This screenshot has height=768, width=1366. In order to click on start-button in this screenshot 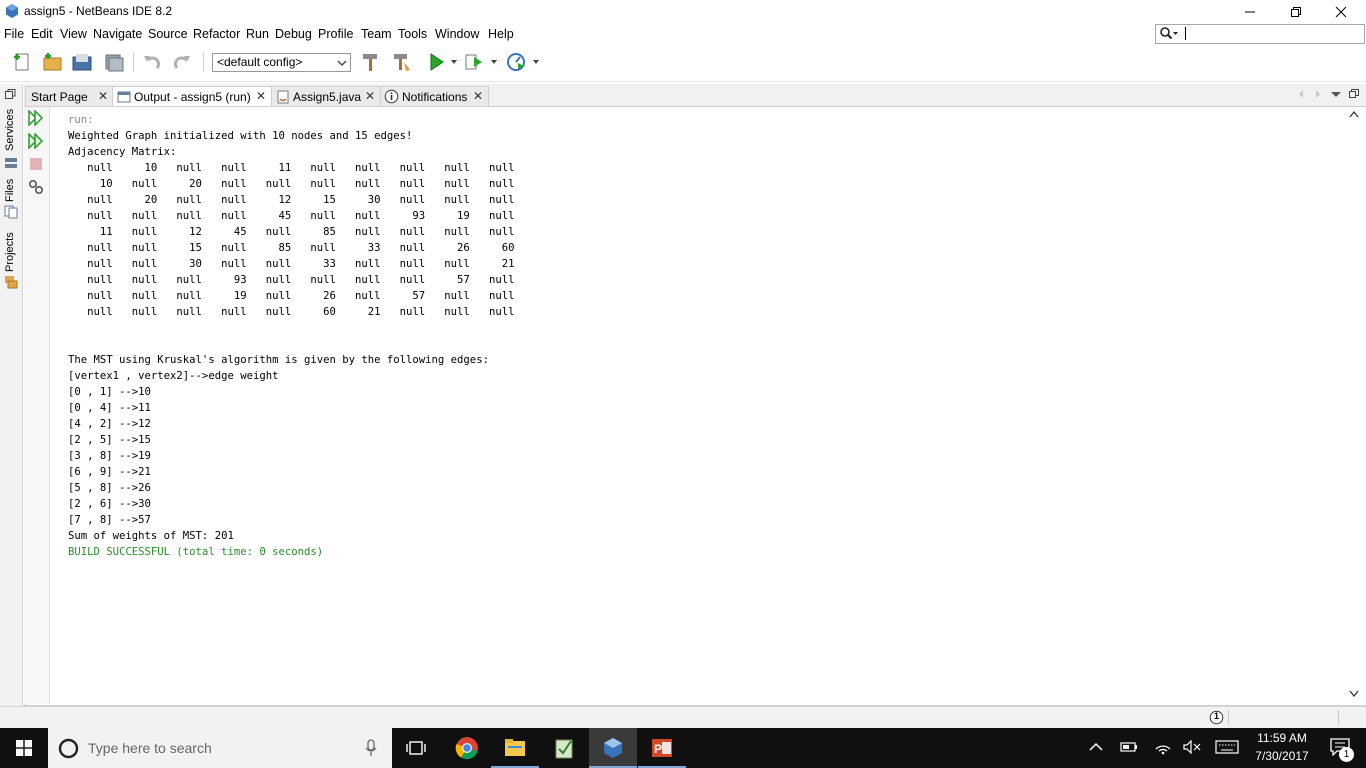, I will do `click(24, 748)`.